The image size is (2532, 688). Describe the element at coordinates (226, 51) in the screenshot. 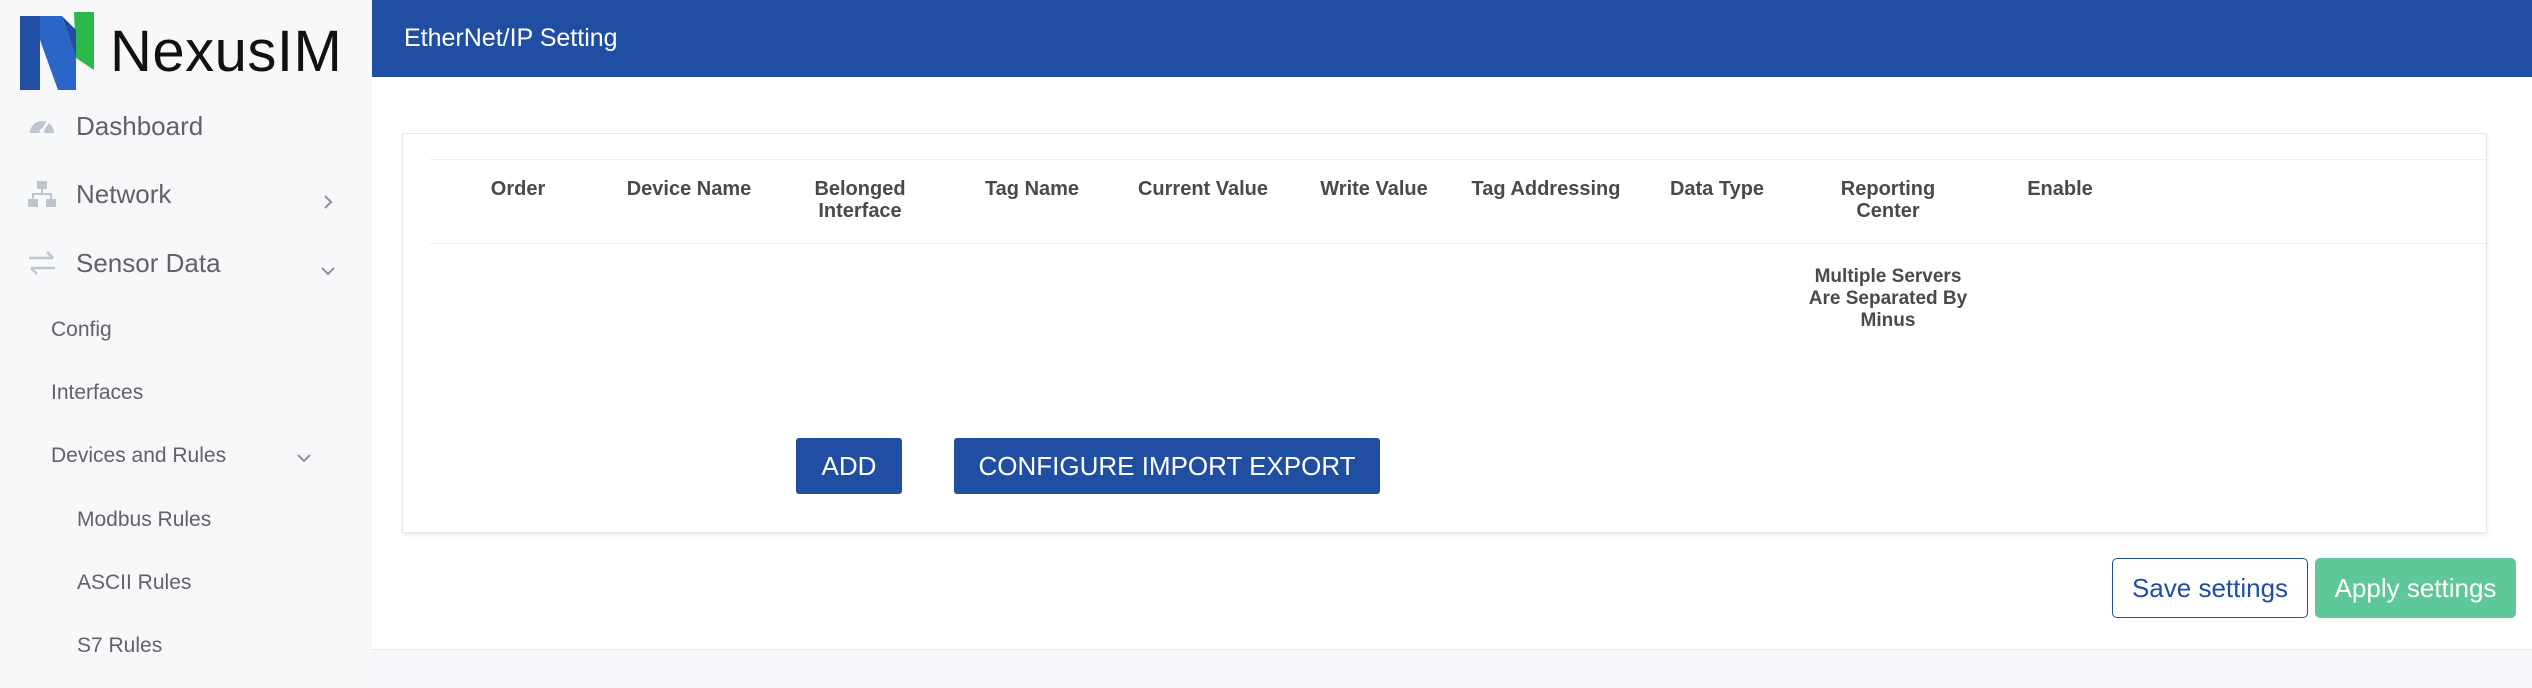

I see `brand-name: NexusIM` at that location.